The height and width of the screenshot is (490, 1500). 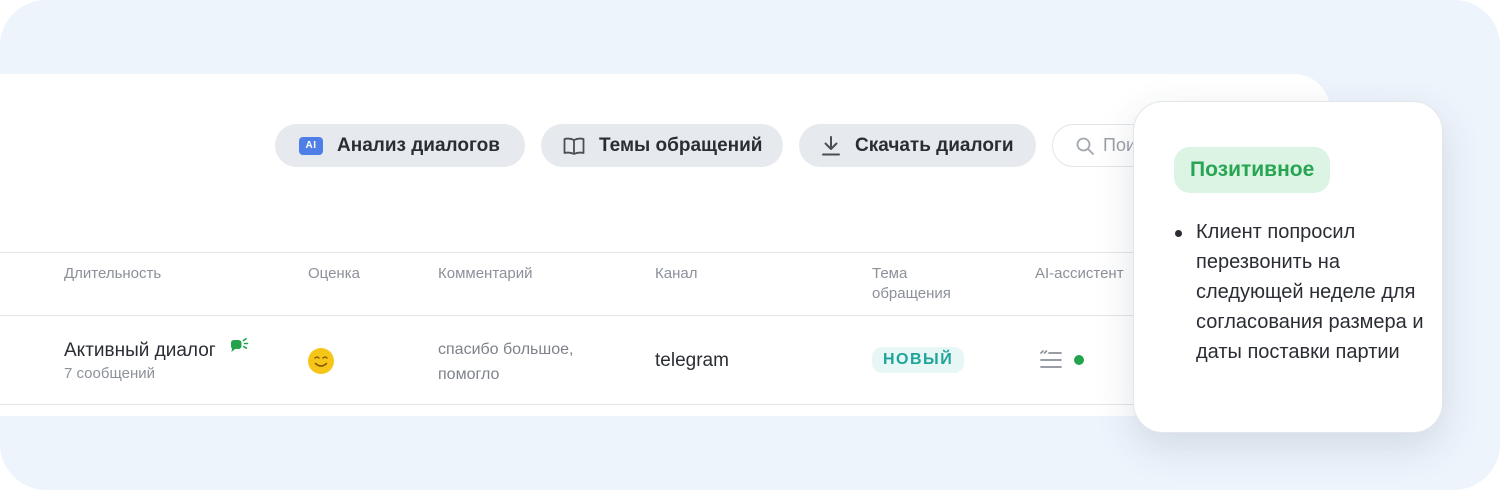 I want to click on column-header-topic: Тема обращения, so click(x=911, y=284).